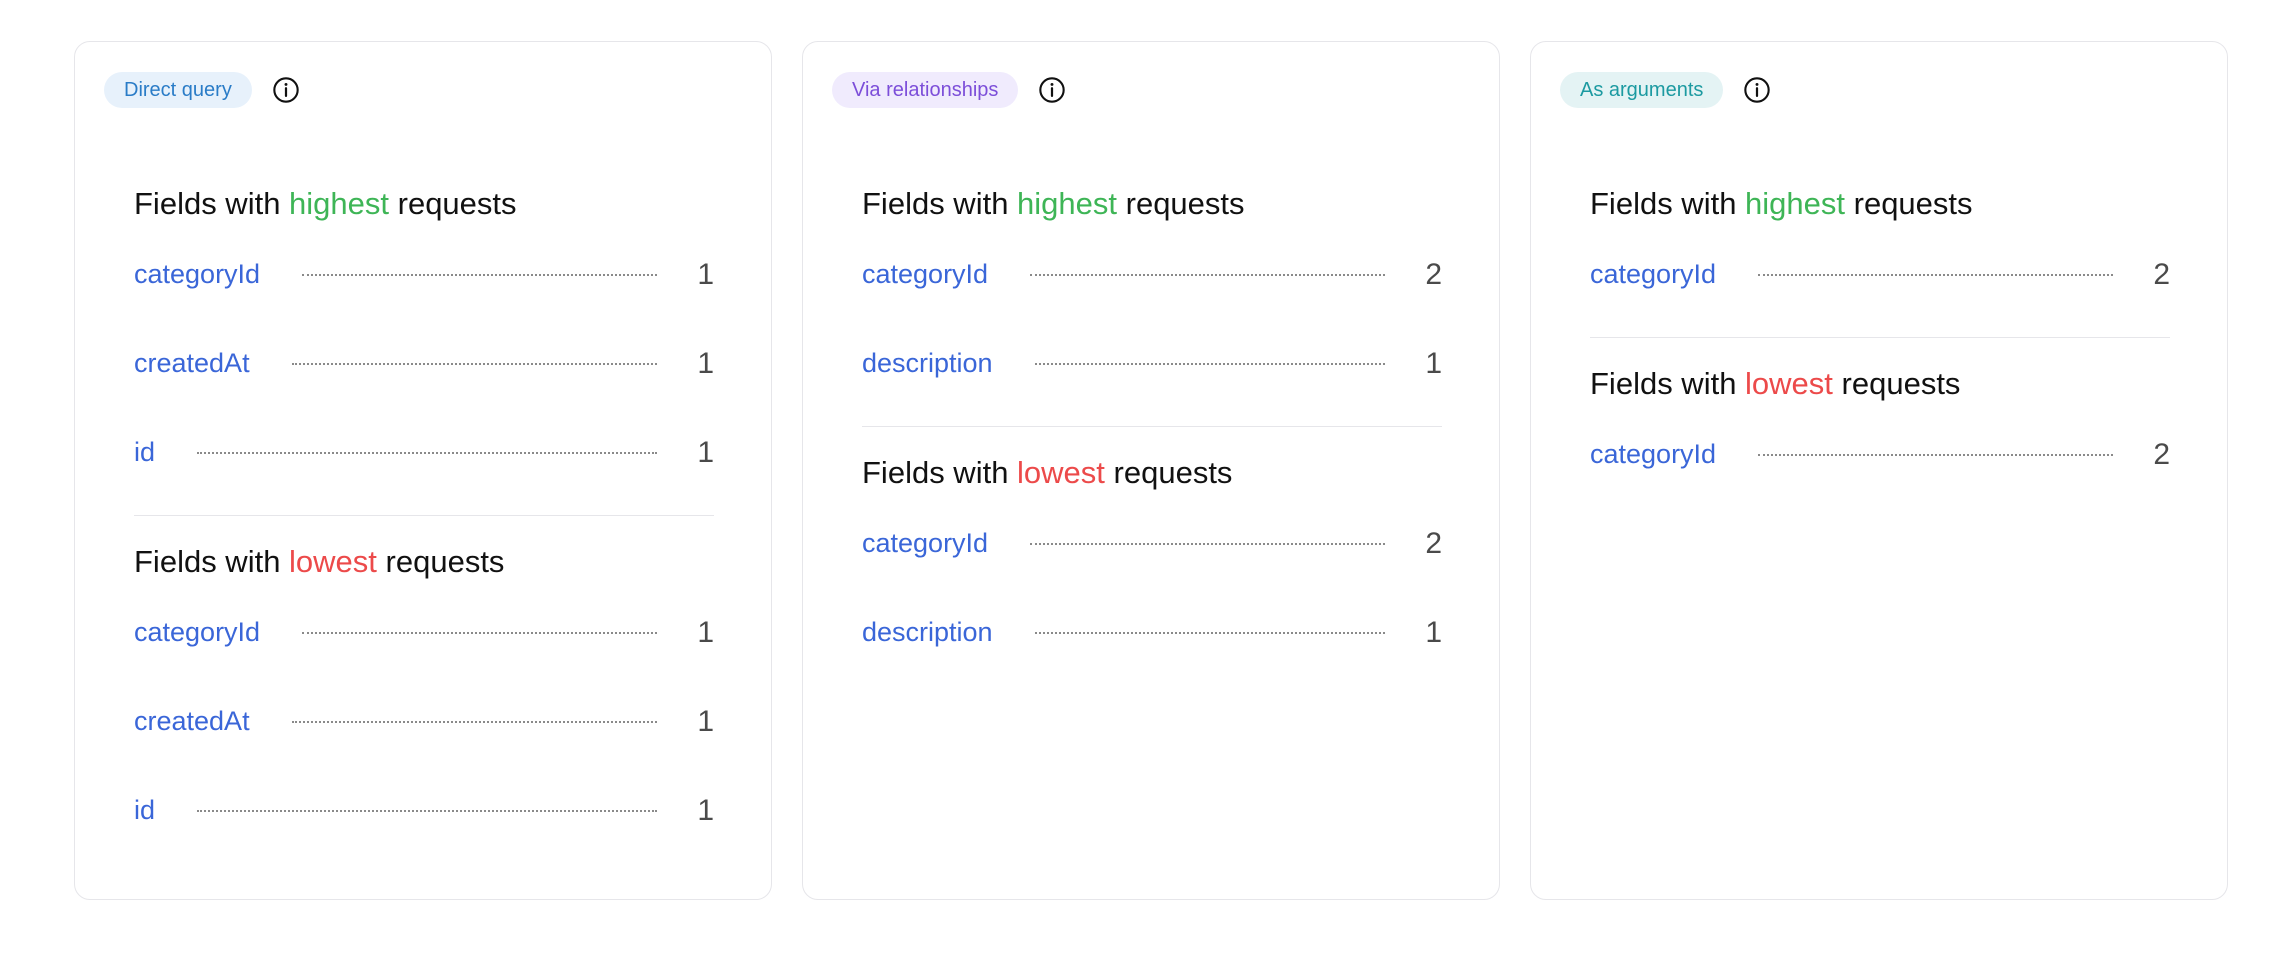 The height and width of the screenshot is (960, 2272). I want to click on highest-field-list: categoryId 1 createdAt 1 id 1, so click(424, 363).